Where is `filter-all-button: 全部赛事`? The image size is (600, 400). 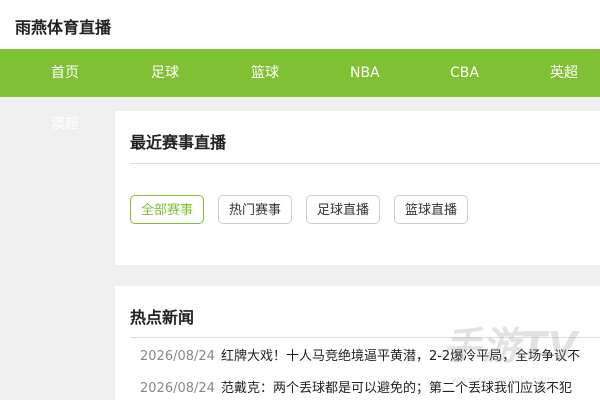 filter-all-button: 全部赛事 is located at coordinates (167, 209).